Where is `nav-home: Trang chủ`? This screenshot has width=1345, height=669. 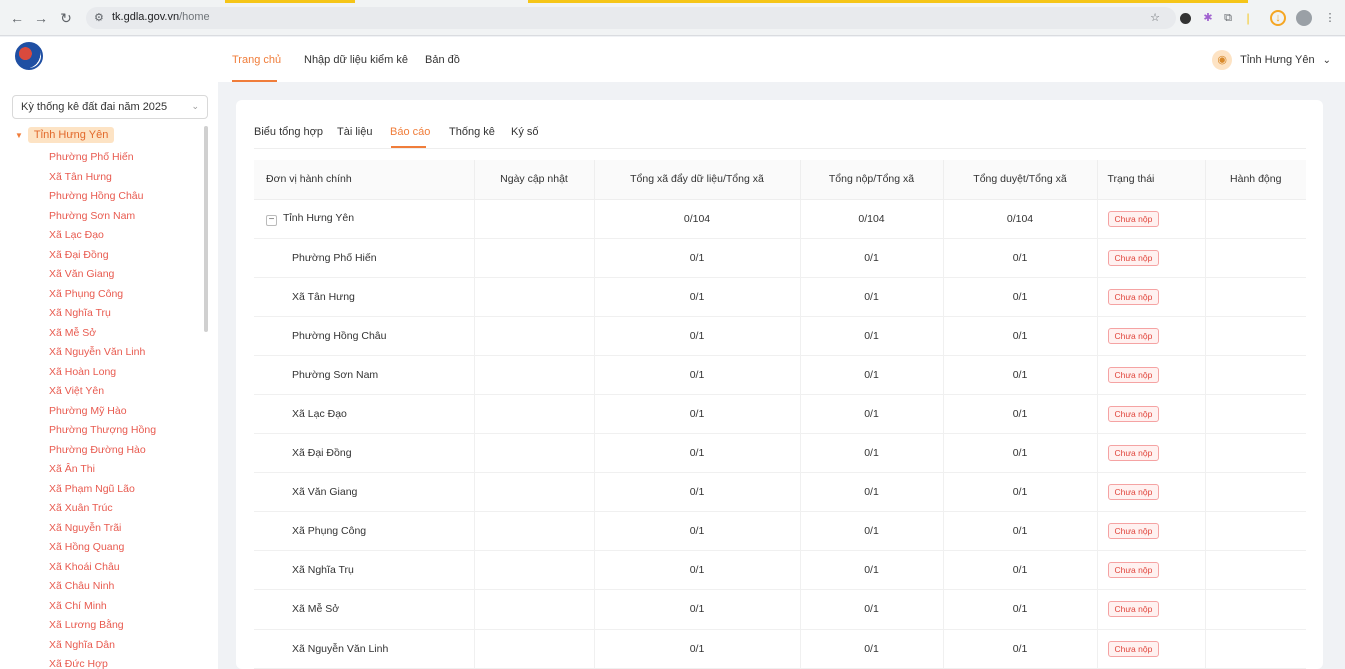 nav-home: Trang chủ is located at coordinates (256, 60).